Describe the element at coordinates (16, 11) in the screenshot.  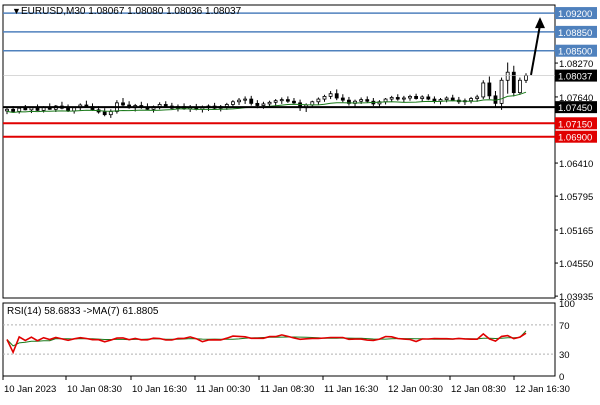
I see `symbol-dropdown-icon: ▼` at that location.